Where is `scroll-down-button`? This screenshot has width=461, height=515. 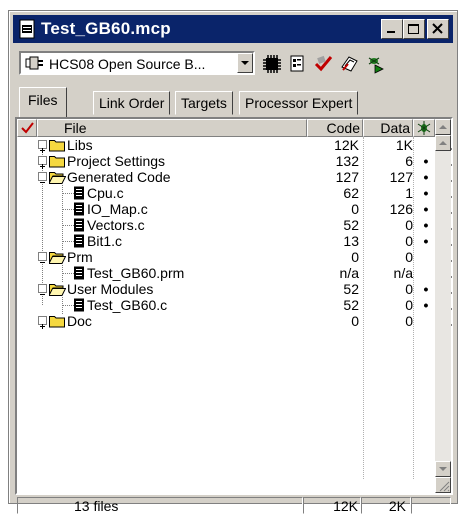 scroll-down-button is located at coordinates (443, 469).